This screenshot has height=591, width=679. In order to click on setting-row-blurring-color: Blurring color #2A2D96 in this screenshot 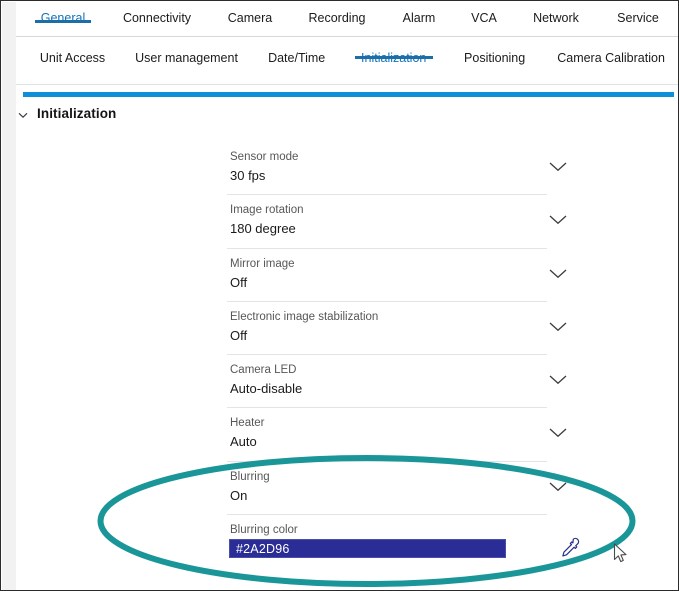, I will do `click(403, 541)`.